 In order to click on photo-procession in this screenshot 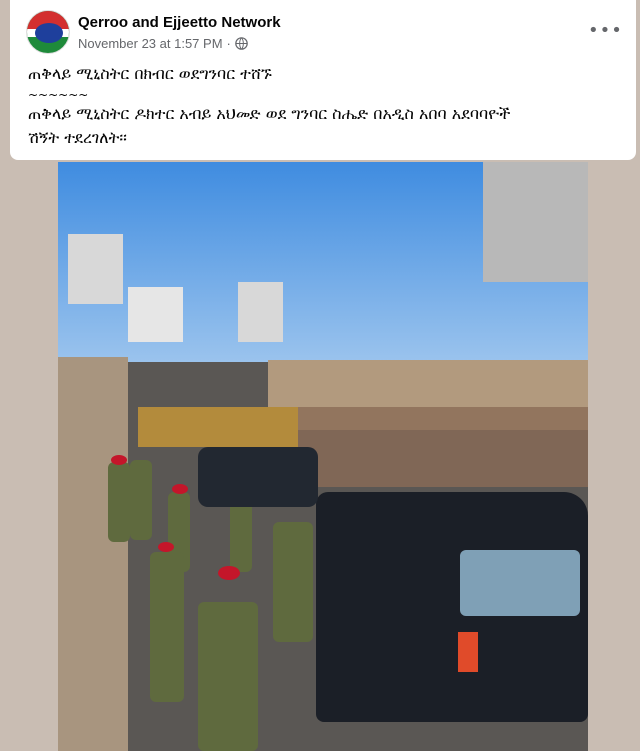, I will do `click(218, 427)`.